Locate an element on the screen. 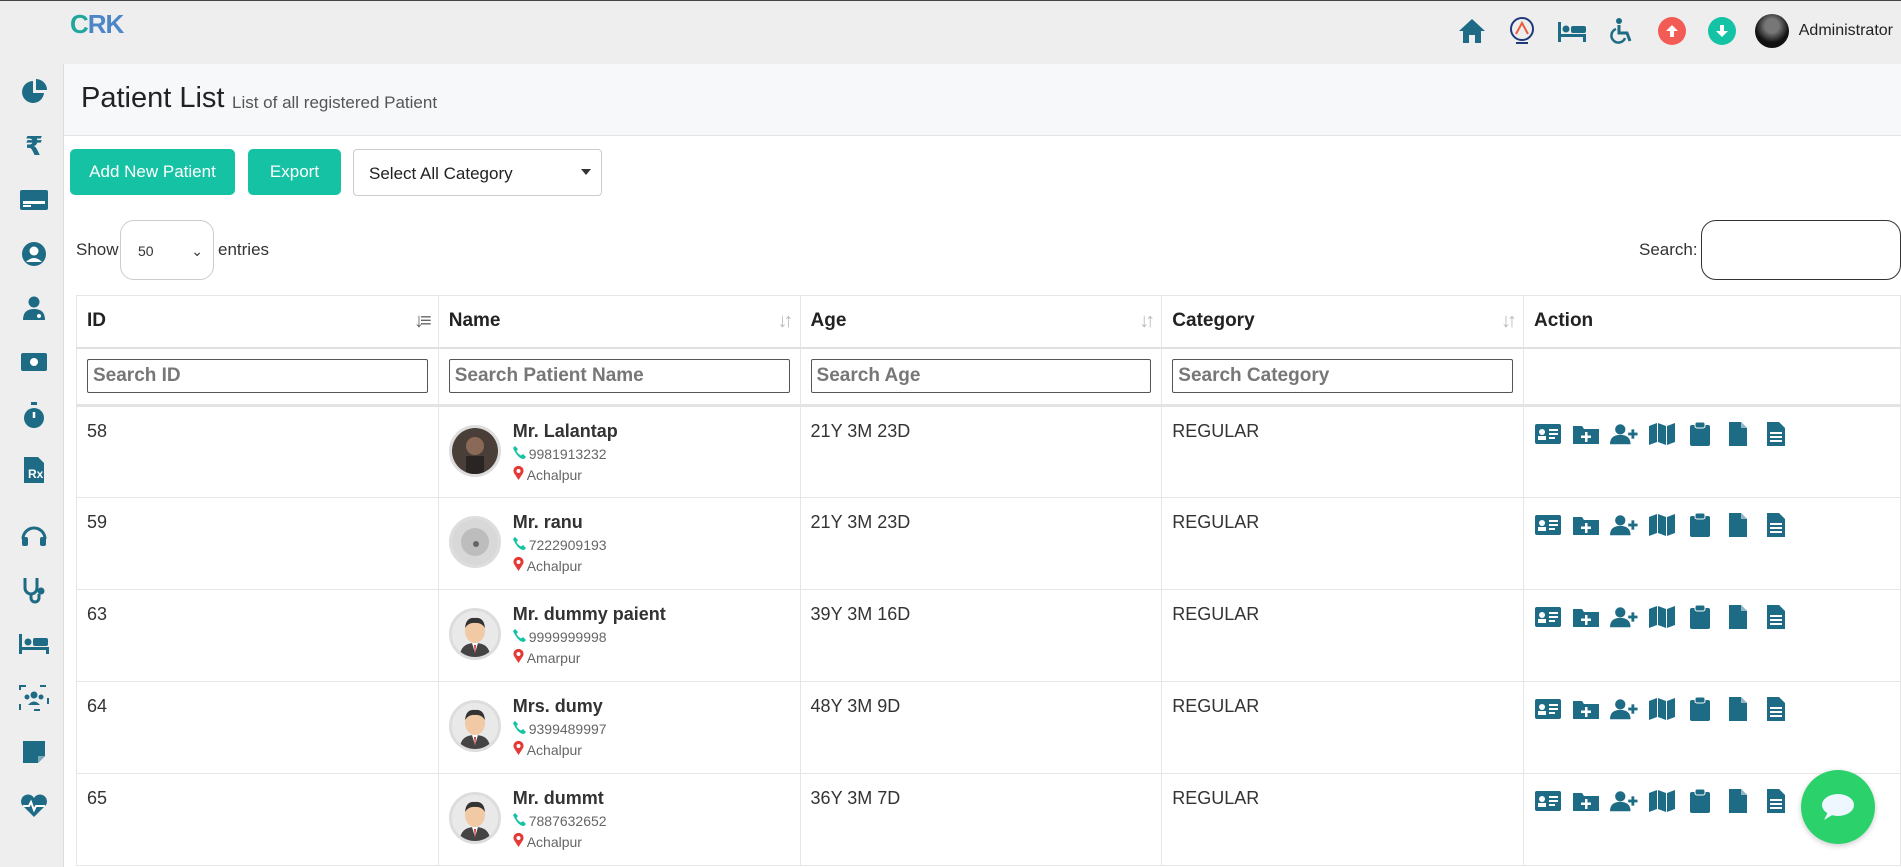 This screenshot has width=1901, height=867. sort-icon: ↓↑ is located at coordinates (1509, 321).